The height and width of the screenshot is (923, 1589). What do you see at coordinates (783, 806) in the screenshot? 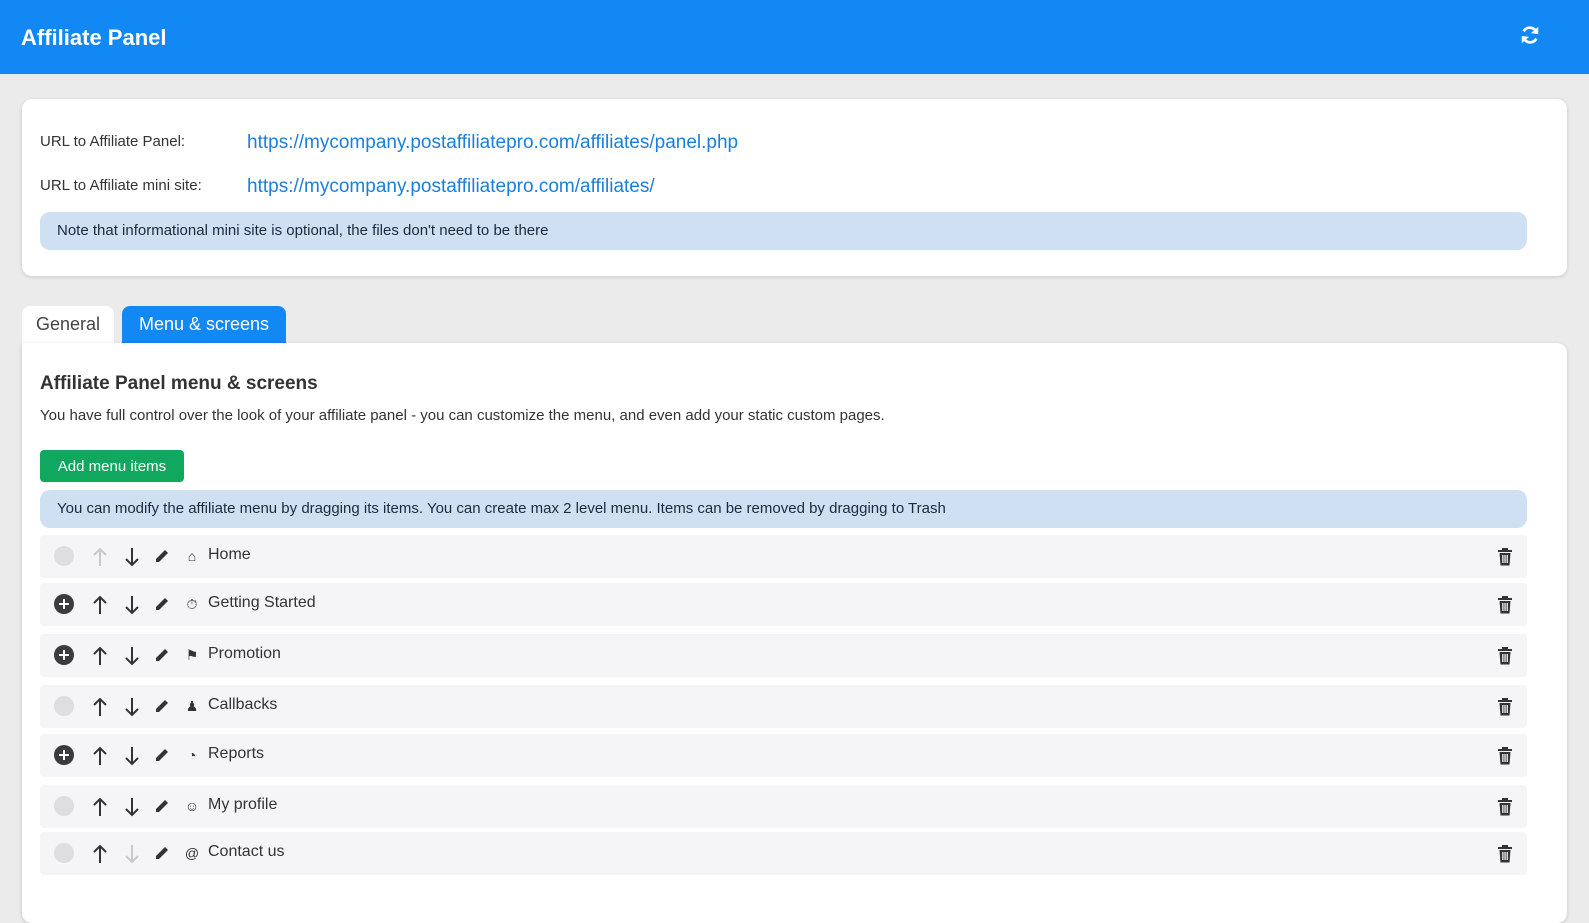
I see `menu-item-row: ☺ My profile` at bounding box center [783, 806].